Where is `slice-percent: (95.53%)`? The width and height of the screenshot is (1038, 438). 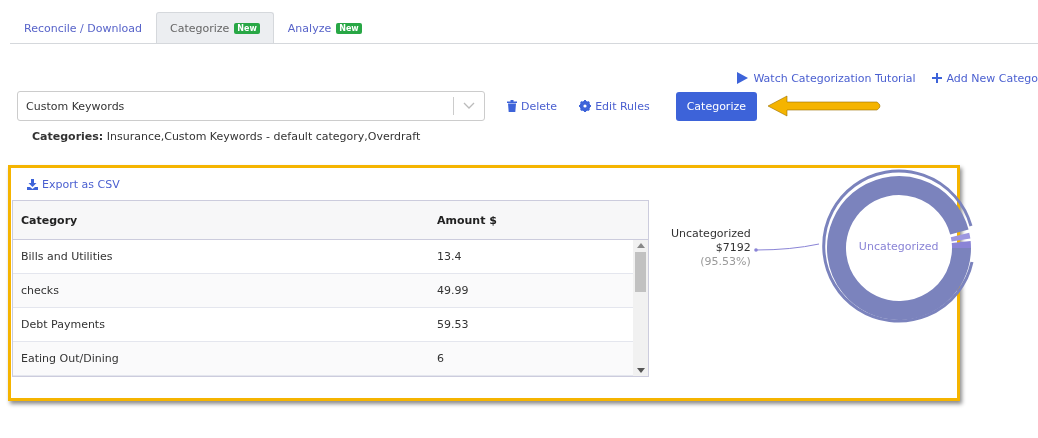 slice-percent: (95.53%) is located at coordinates (725, 262).